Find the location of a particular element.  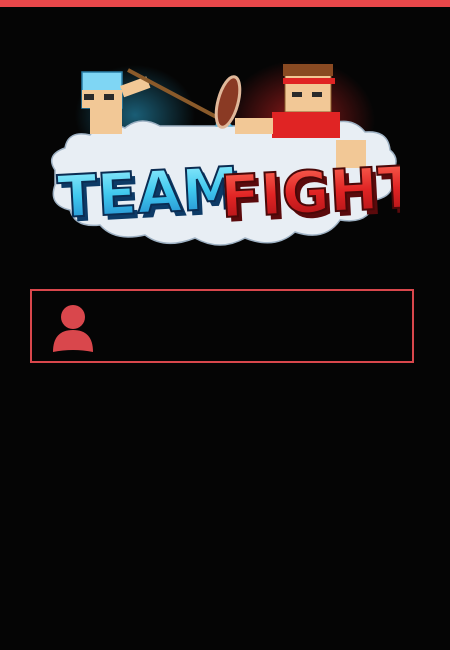

logo-word-fight: FIGHT is located at coordinates (309, 192).